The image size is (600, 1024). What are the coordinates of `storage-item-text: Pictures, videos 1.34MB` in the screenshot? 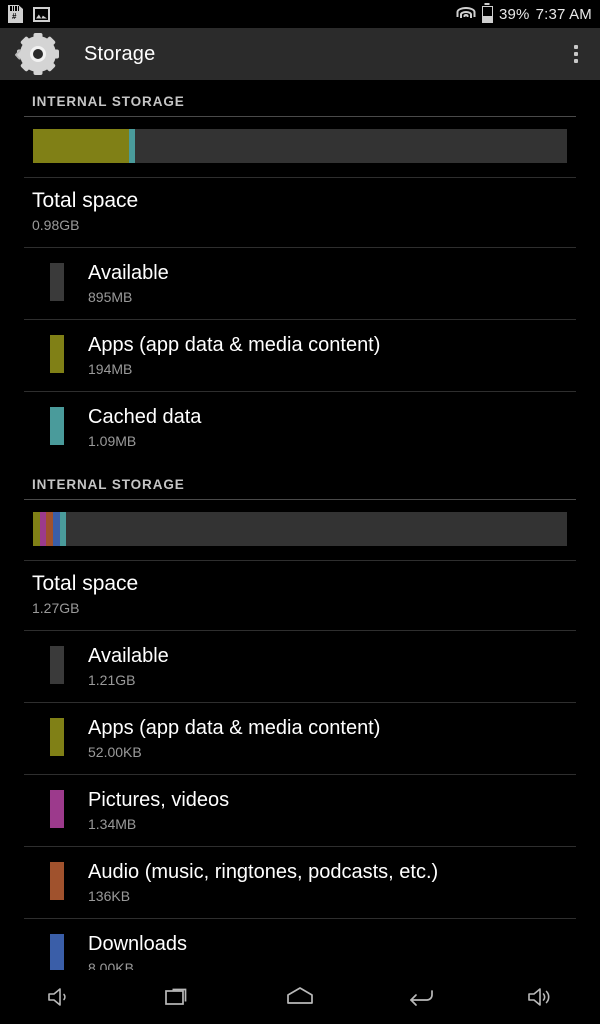 It's located at (158, 810).